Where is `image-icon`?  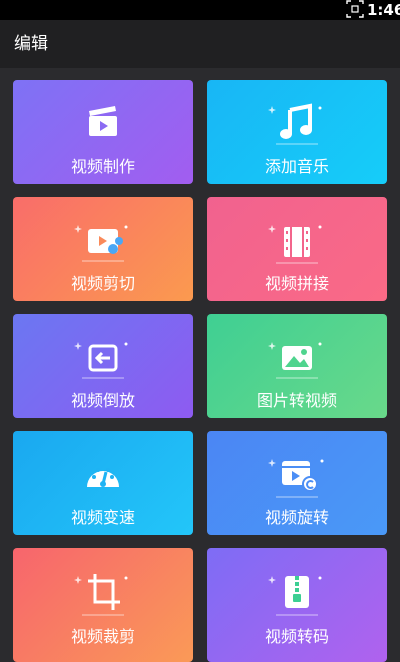
image-icon is located at coordinates (295, 360).